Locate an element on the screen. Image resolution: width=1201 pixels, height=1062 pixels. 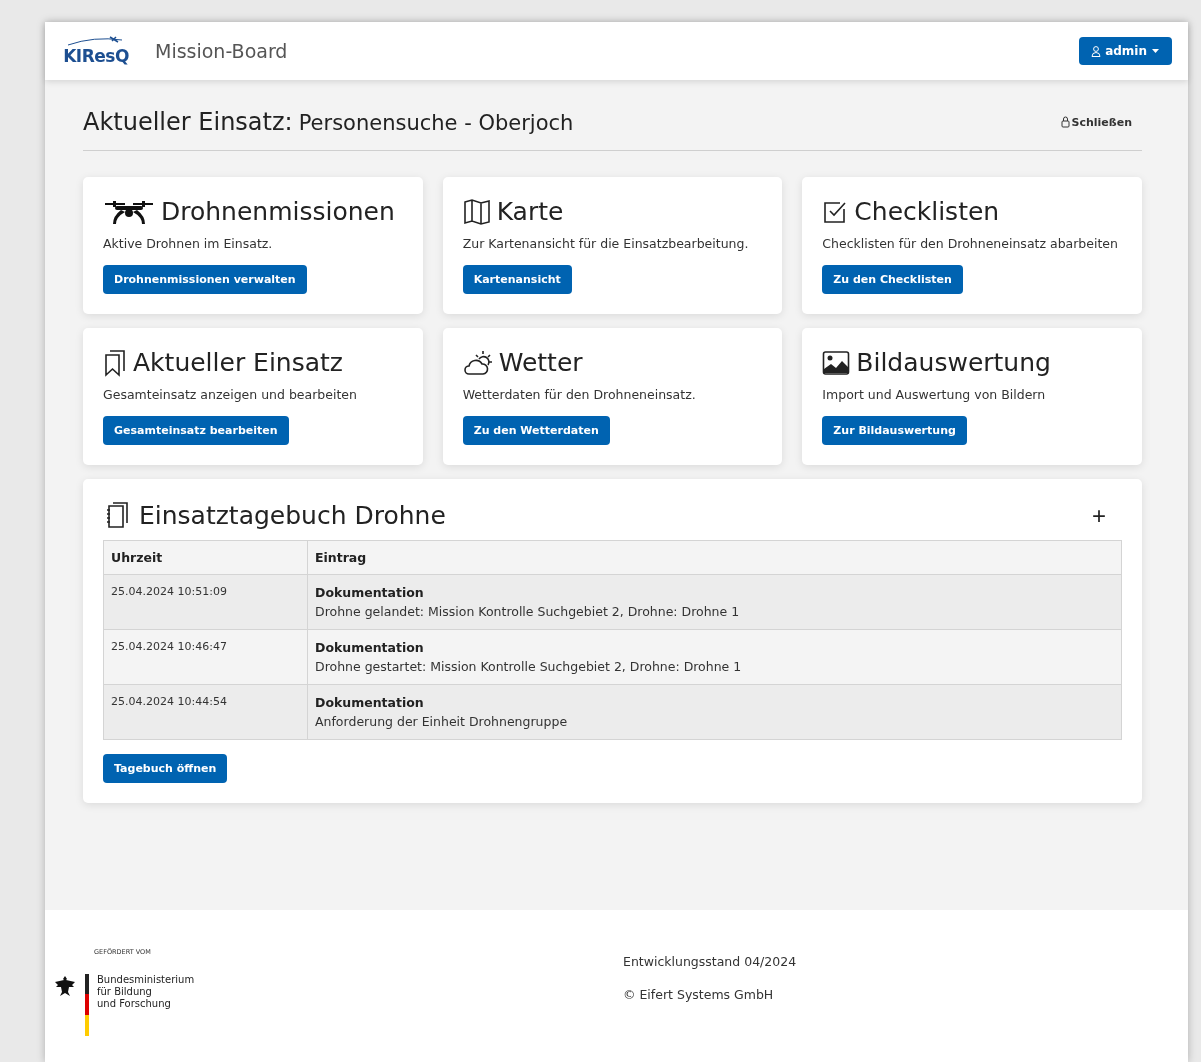
time-cell: 25.04.2024 10:44:54 is located at coordinates (205, 712).